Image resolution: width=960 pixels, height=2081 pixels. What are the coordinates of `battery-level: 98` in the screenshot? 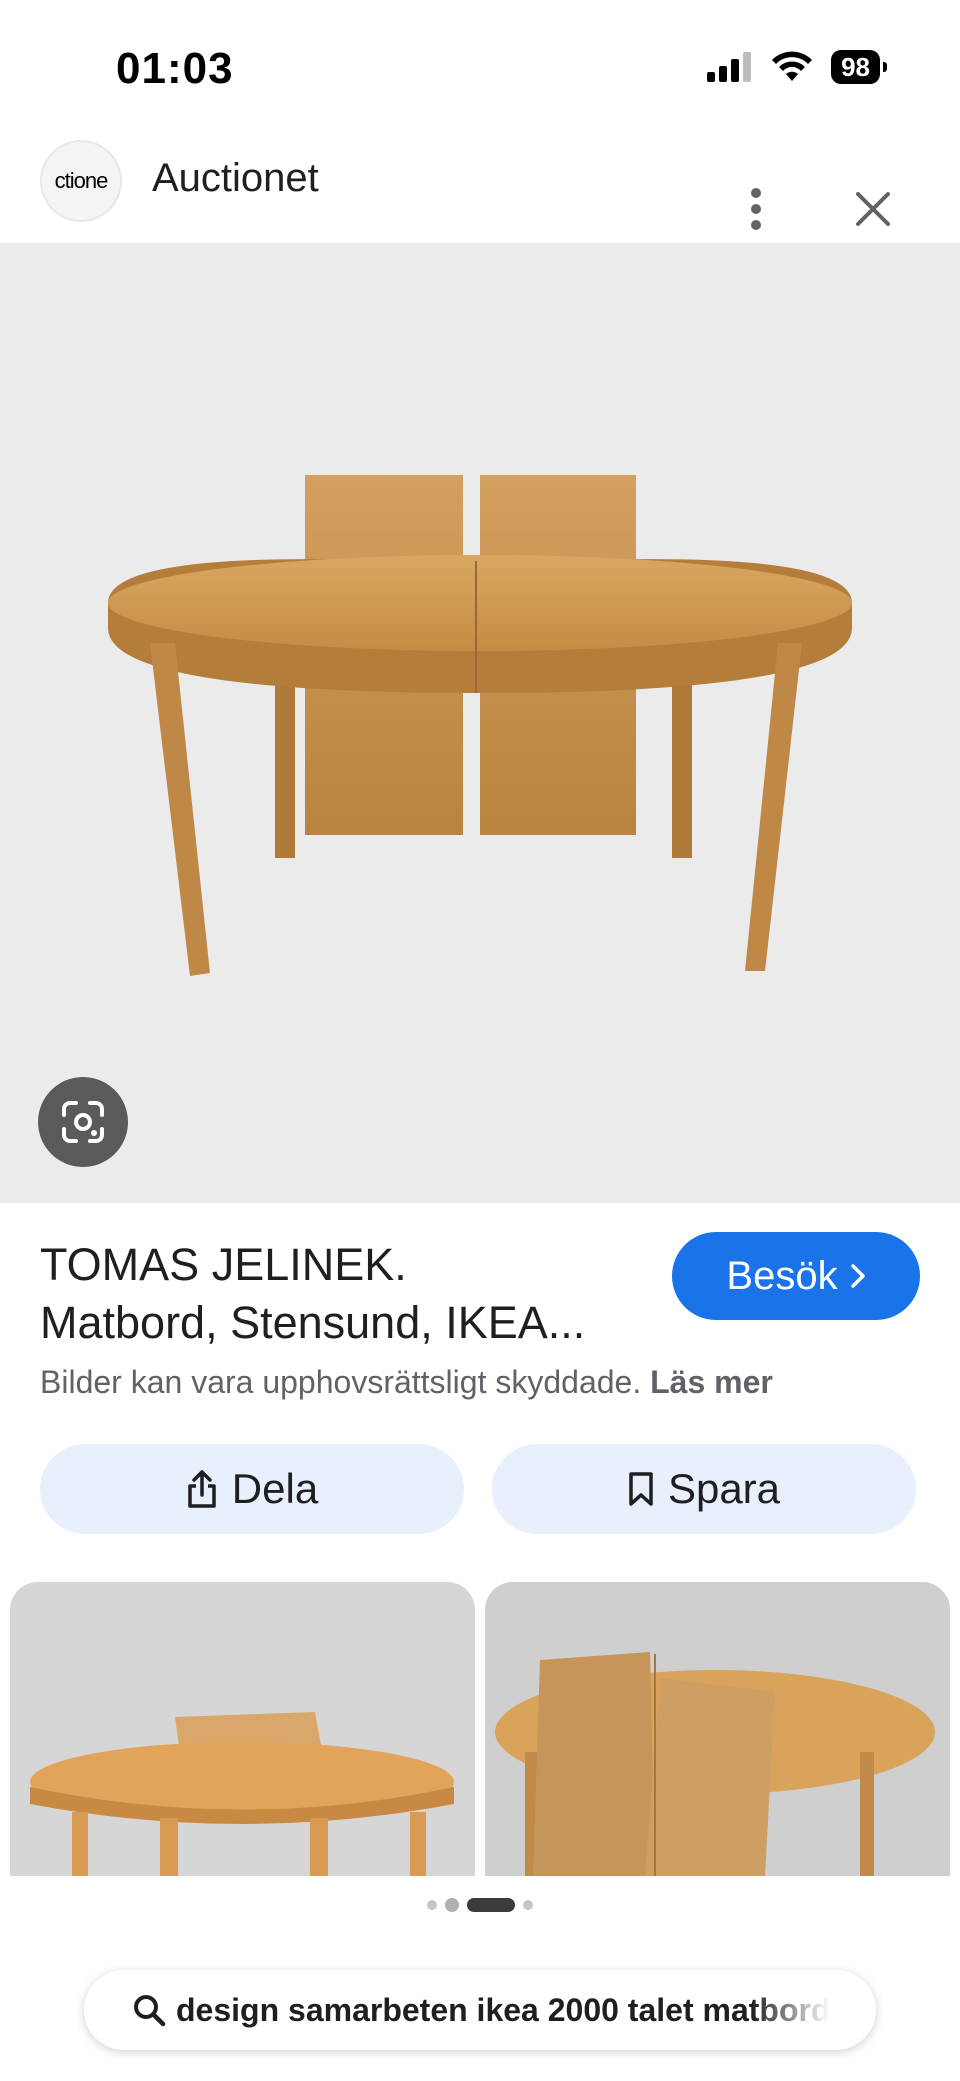 It's located at (855, 67).